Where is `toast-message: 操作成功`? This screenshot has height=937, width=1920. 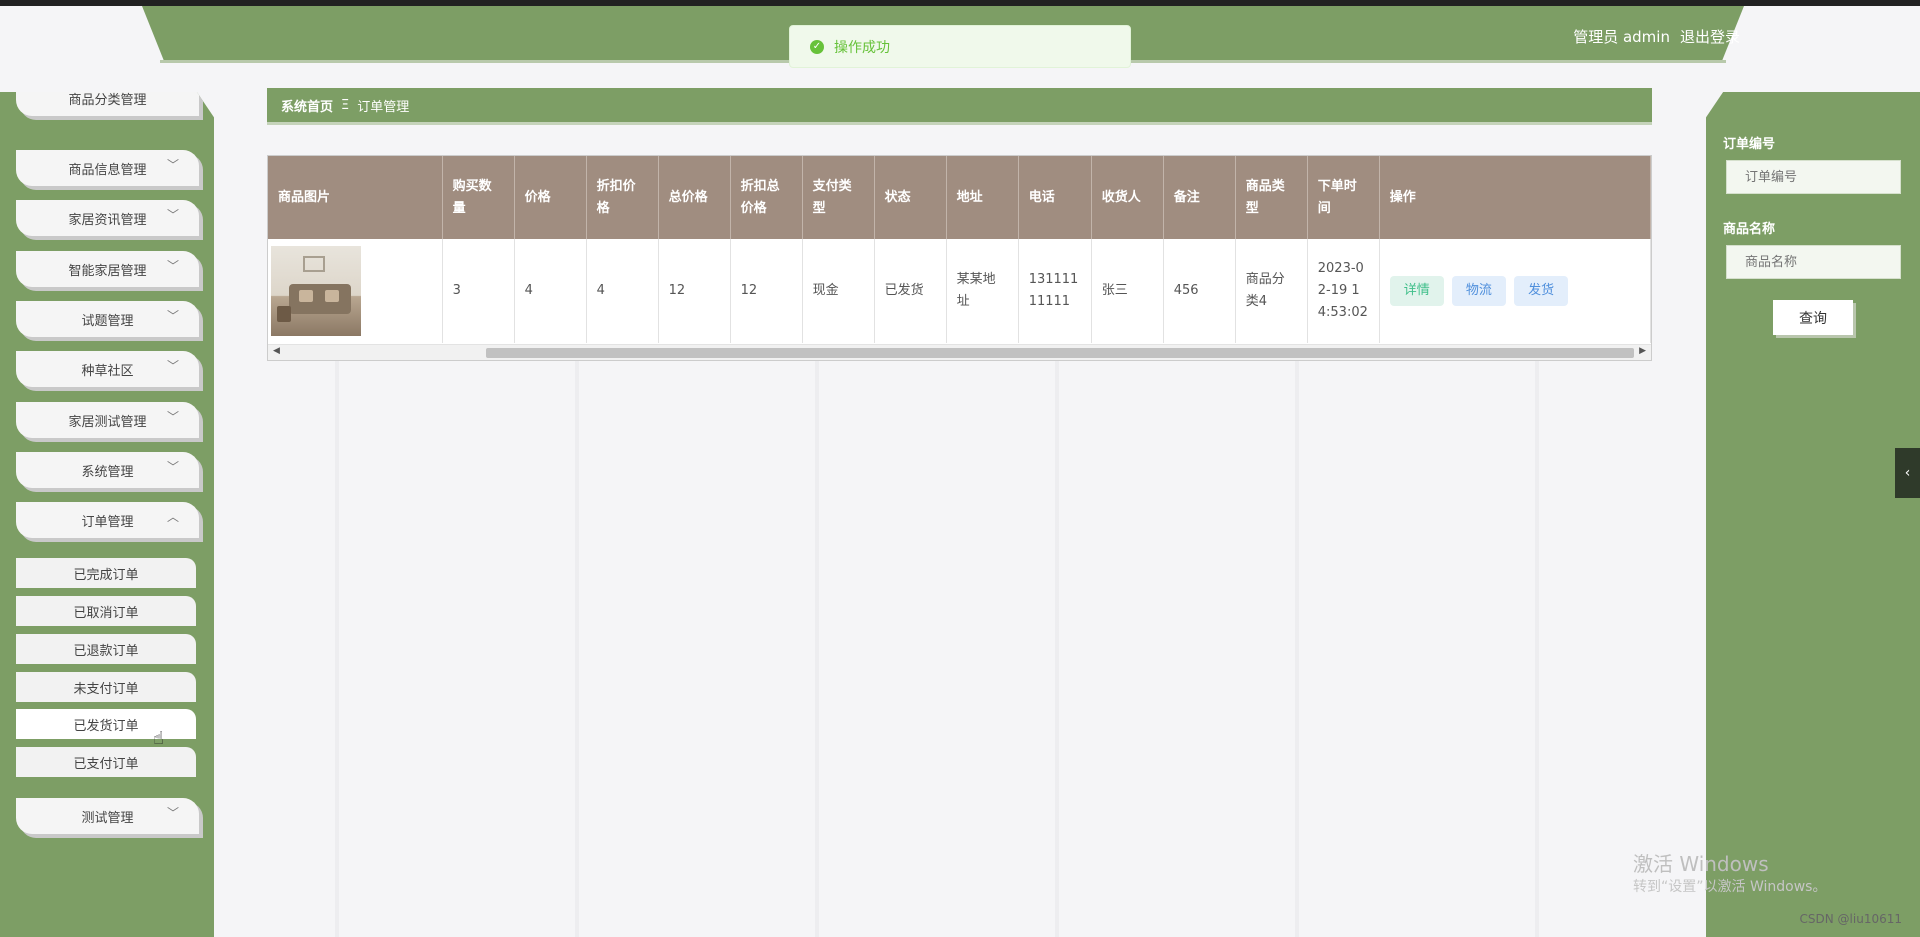 toast-message: 操作成功 is located at coordinates (862, 47).